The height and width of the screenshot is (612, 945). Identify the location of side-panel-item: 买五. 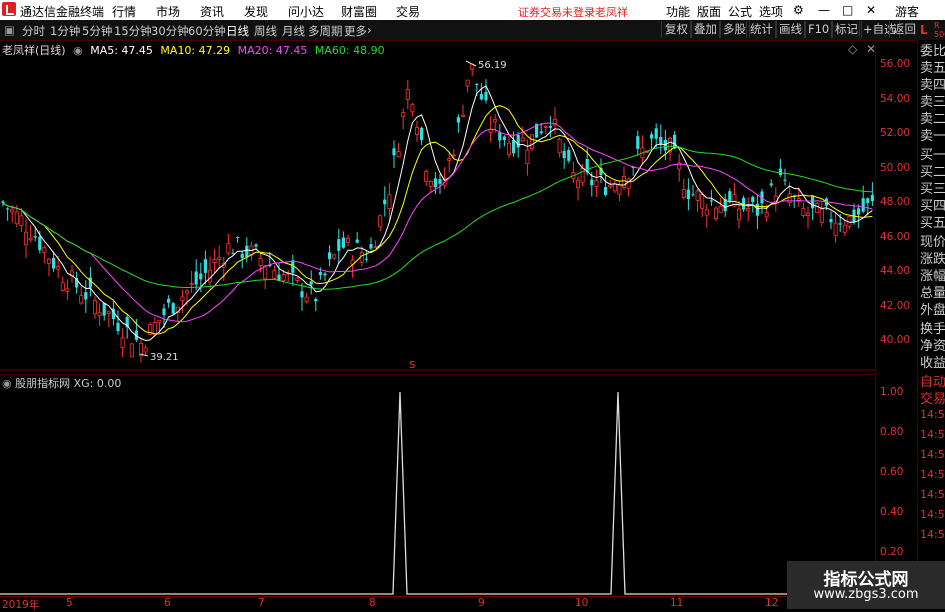
(932, 223).